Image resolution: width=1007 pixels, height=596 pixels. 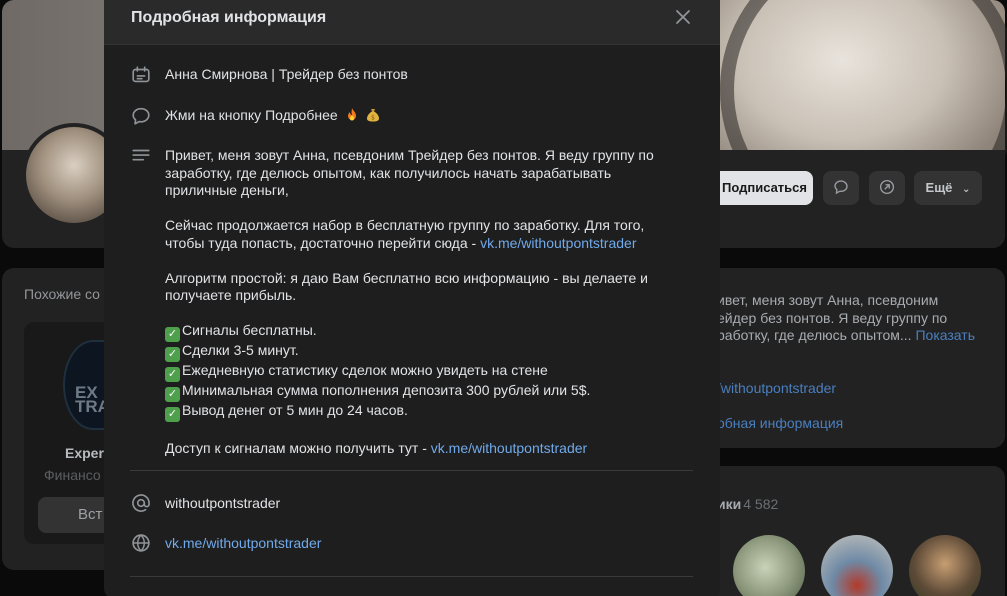 I want to click on message-icon, so click(x=841, y=187).